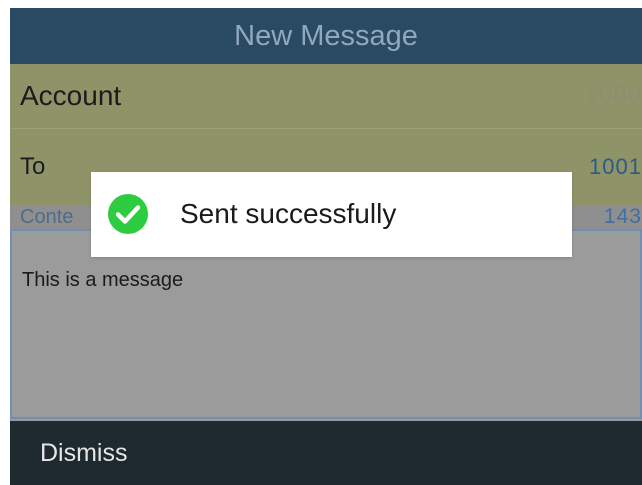 The width and height of the screenshot is (642, 485). What do you see at coordinates (326, 96) in the screenshot?
I see `account-row: Account 1000` at bounding box center [326, 96].